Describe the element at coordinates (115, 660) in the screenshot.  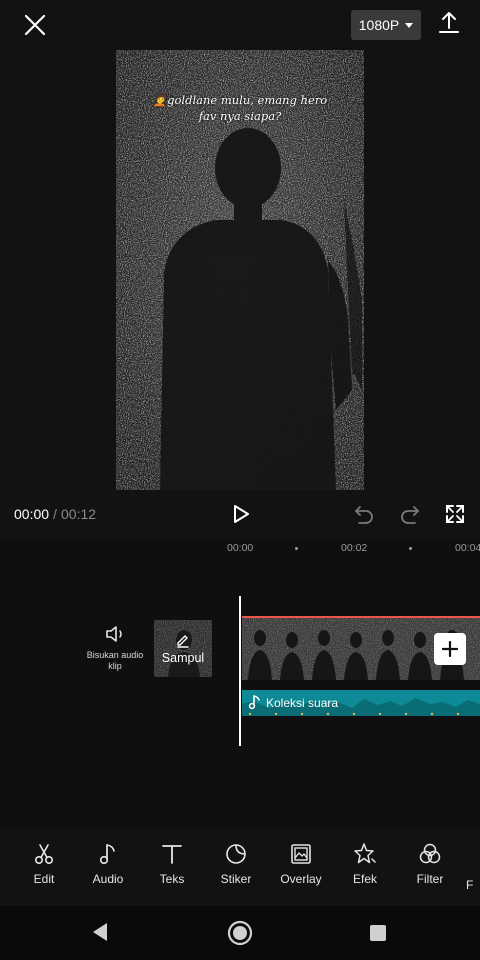
I see `mute-clip-audio-label: Bisukan audio klip` at that location.